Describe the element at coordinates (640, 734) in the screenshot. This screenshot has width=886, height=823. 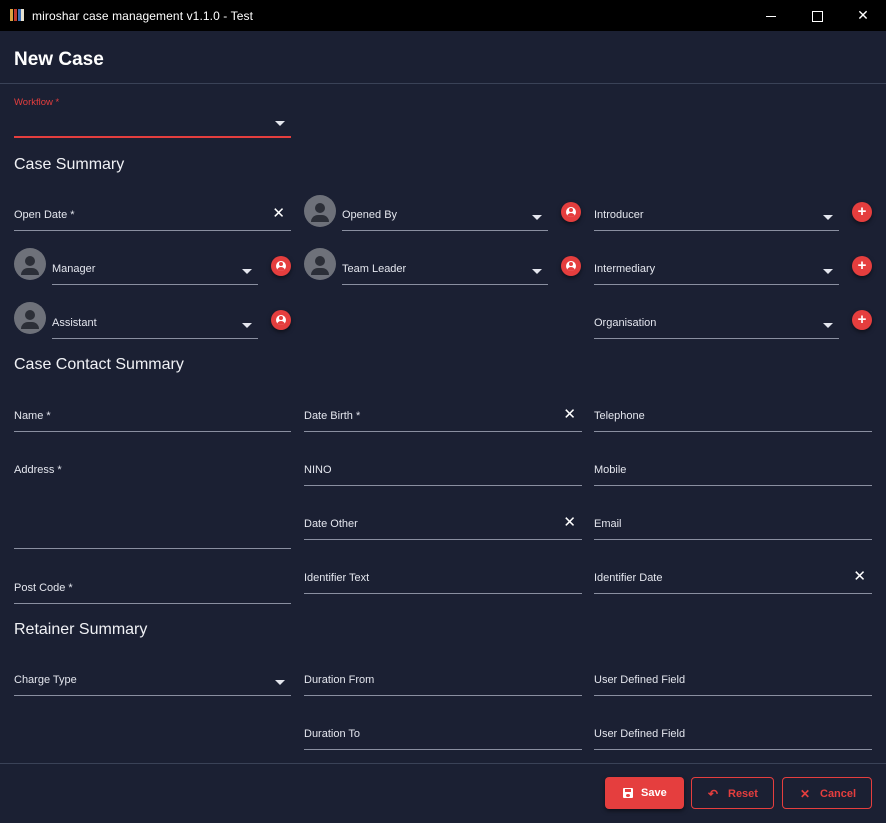
I see `user-defined-field-2-label: User Defined Field` at that location.